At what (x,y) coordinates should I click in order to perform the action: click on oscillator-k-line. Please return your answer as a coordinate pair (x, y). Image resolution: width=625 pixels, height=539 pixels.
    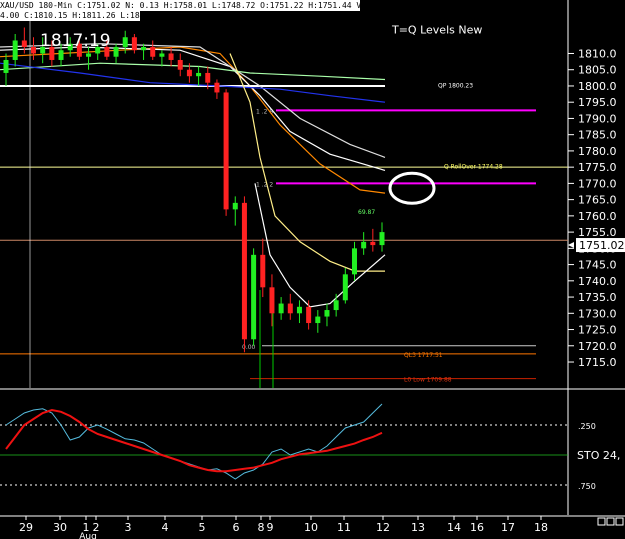
    Looking at the image, I should click on (194, 441).